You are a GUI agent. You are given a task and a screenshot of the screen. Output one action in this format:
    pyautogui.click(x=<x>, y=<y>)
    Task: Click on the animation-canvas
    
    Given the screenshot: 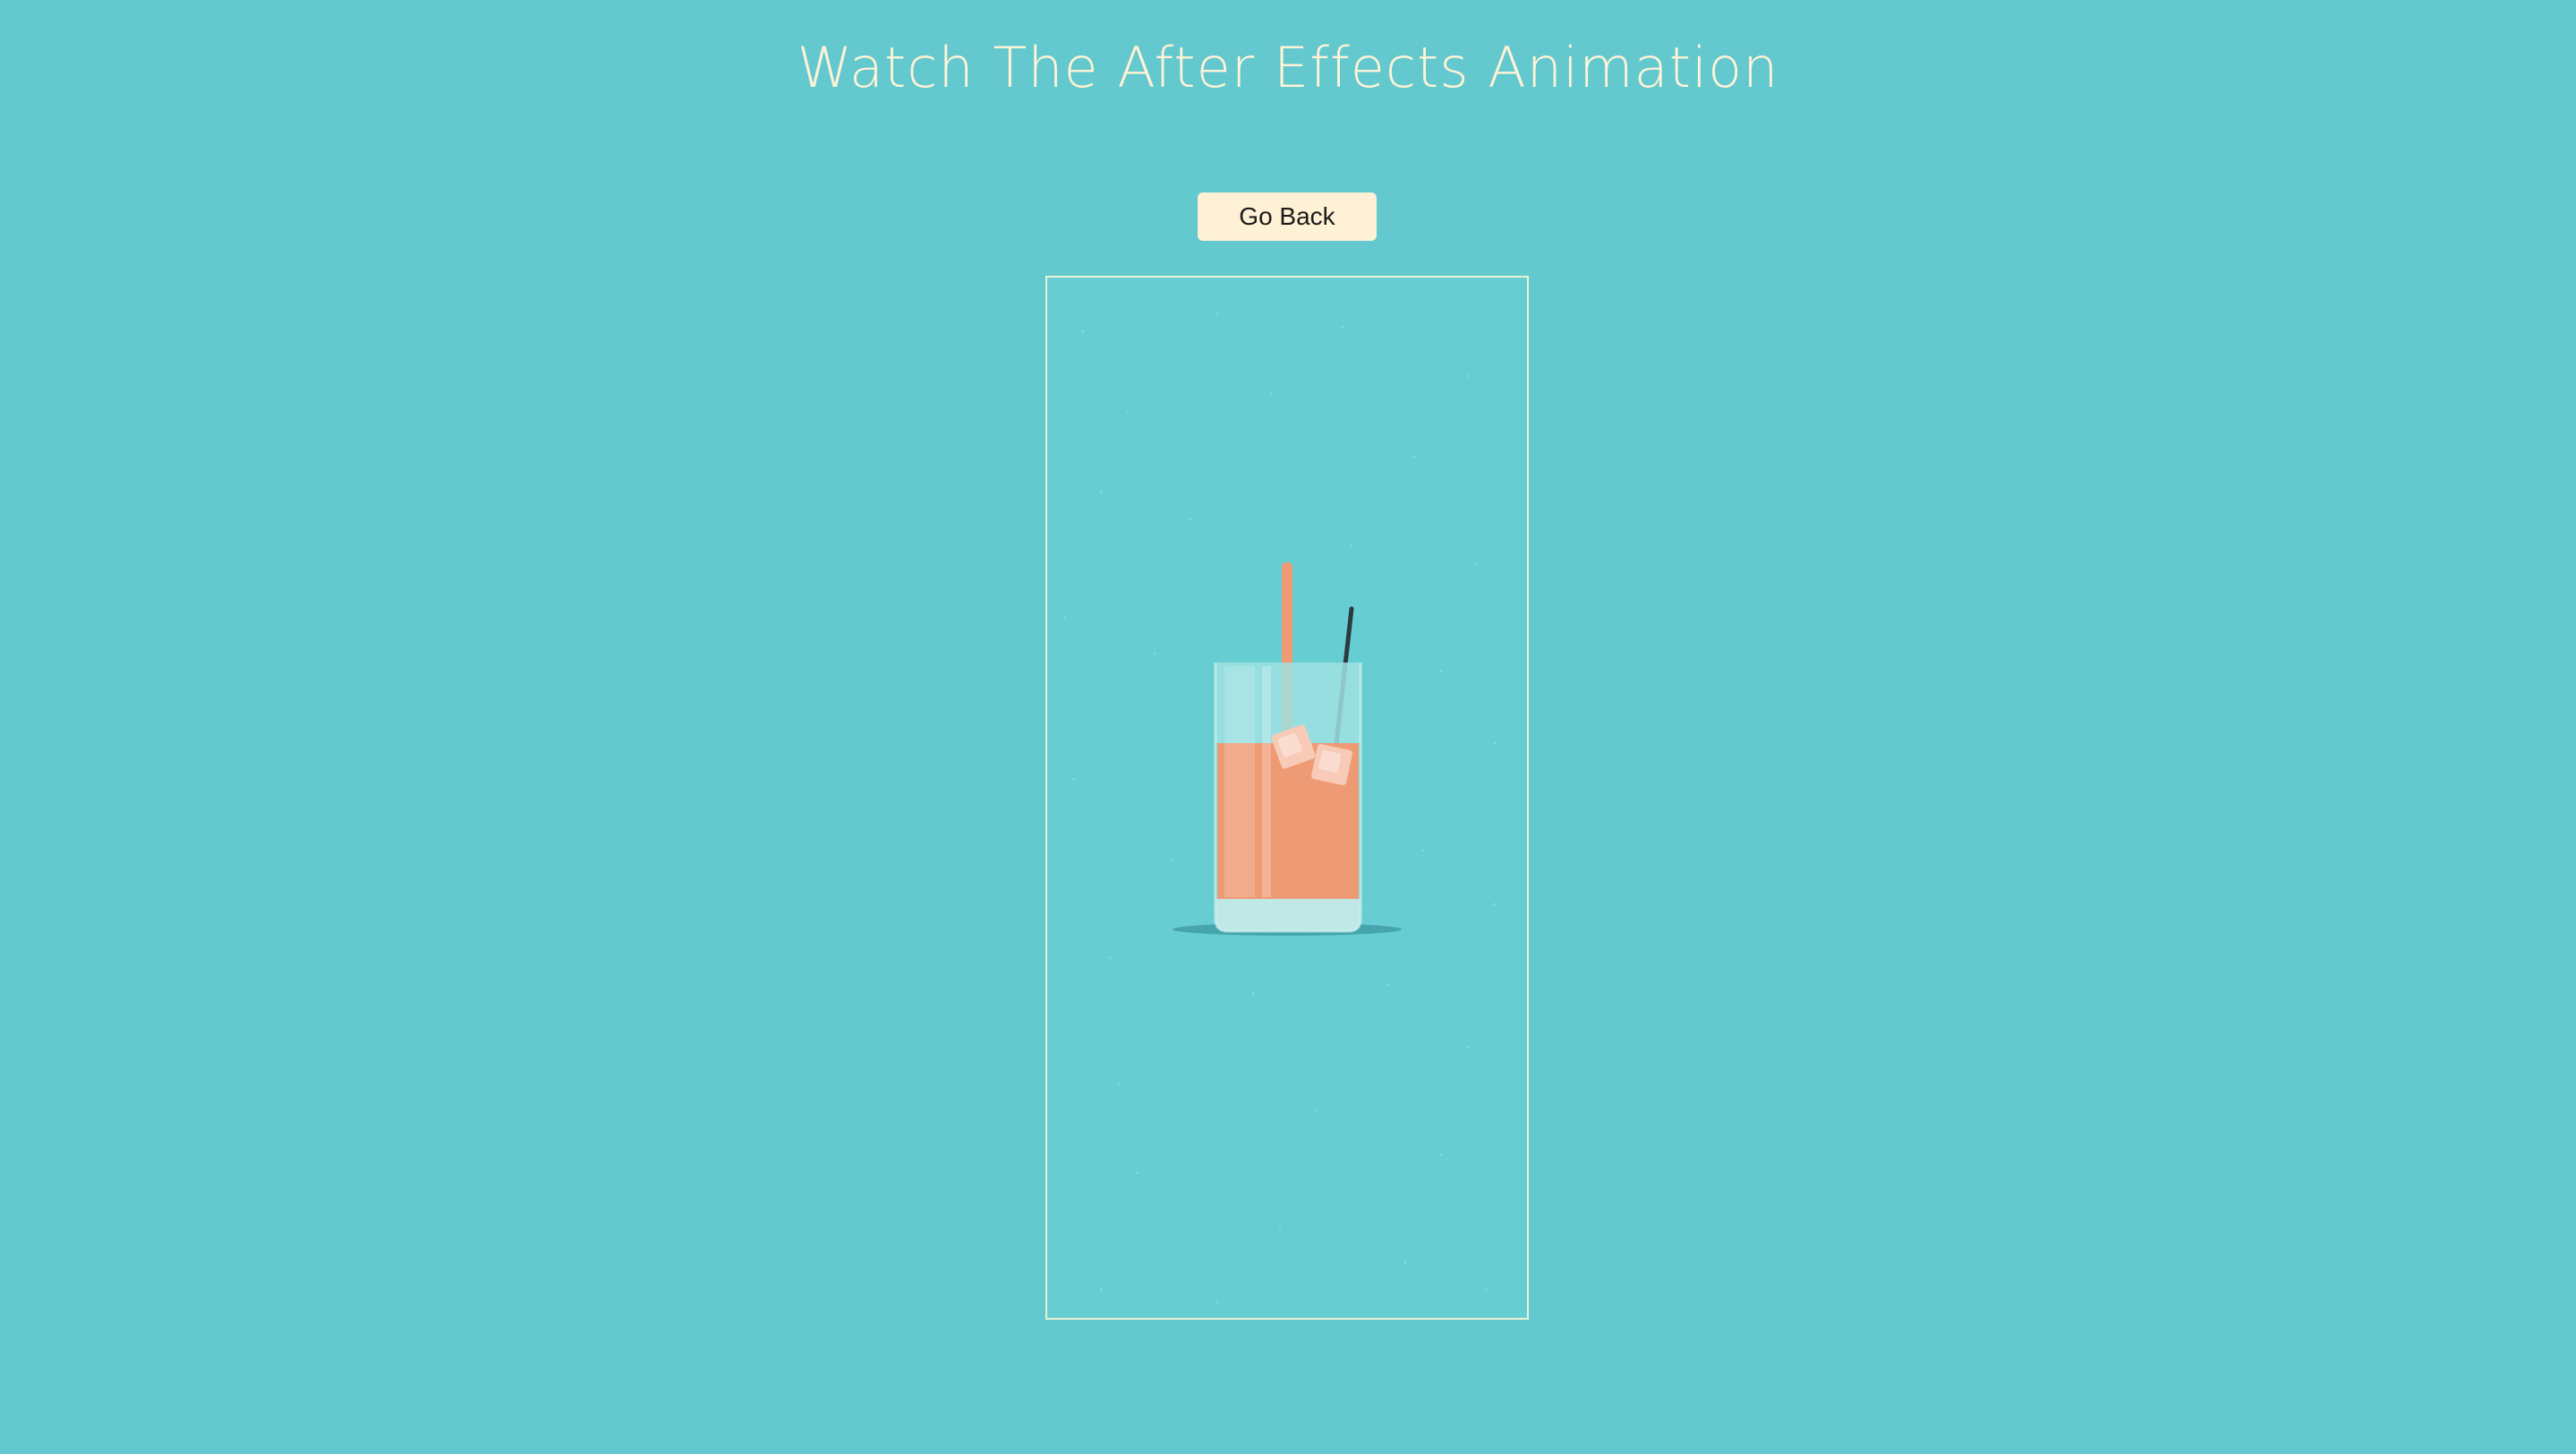 What is the action you would take?
    pyautogui.click(x=1280, y=808)
    